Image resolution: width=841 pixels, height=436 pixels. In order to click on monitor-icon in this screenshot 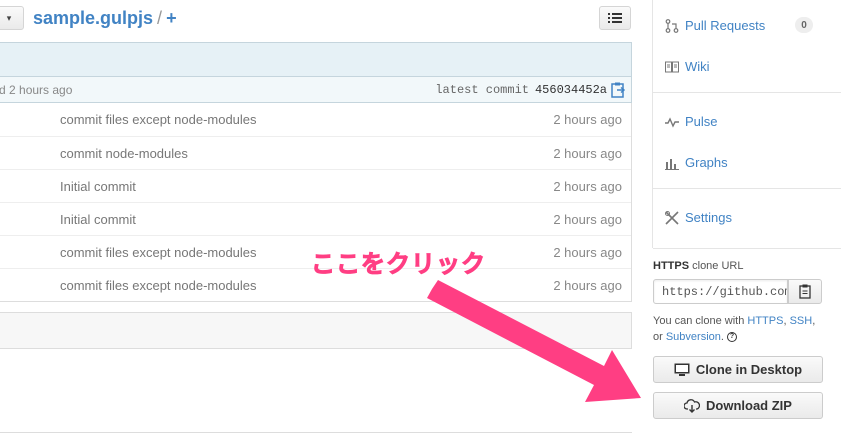, I will do `click(682, 370)`.